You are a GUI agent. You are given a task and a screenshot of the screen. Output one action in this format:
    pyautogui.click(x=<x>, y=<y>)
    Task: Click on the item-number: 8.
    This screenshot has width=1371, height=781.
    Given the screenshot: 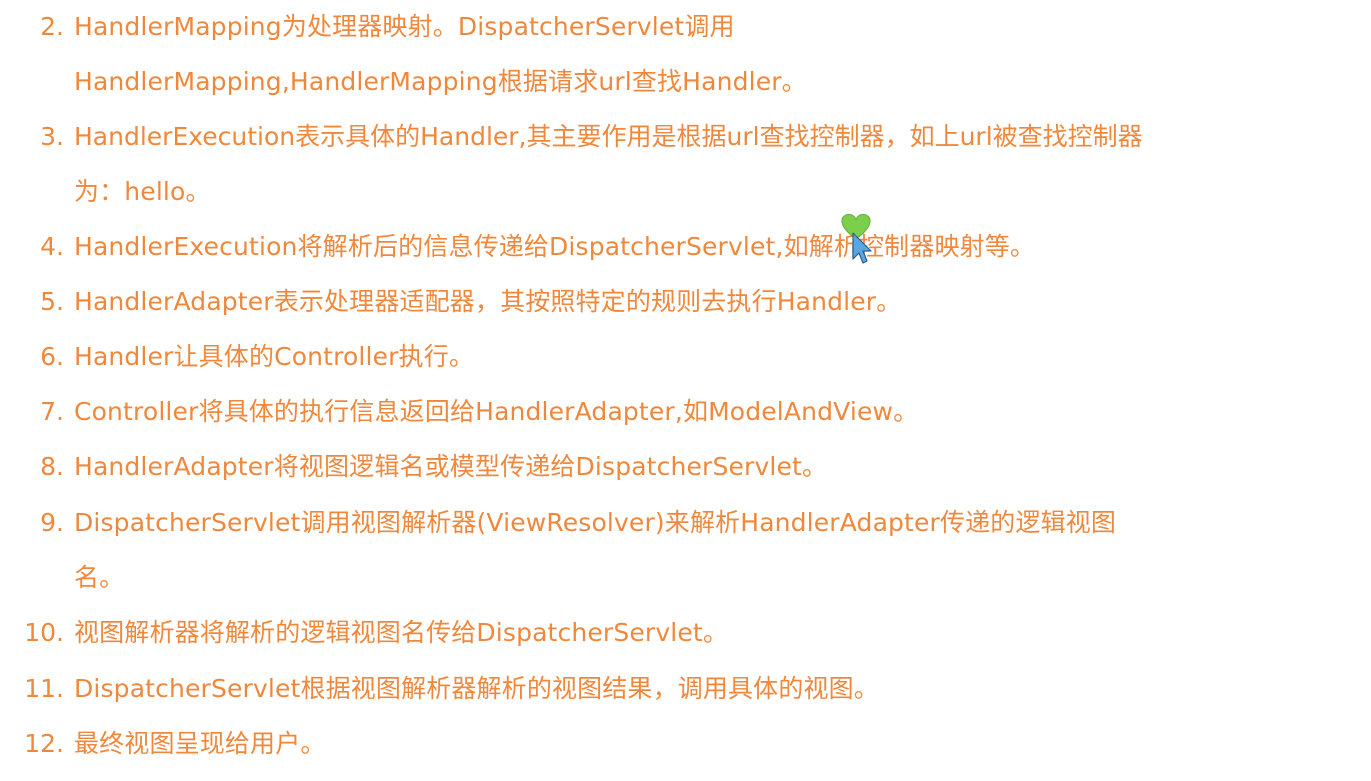 What is the action you would take?
    pyautogui.click(x=52, y=466)
    